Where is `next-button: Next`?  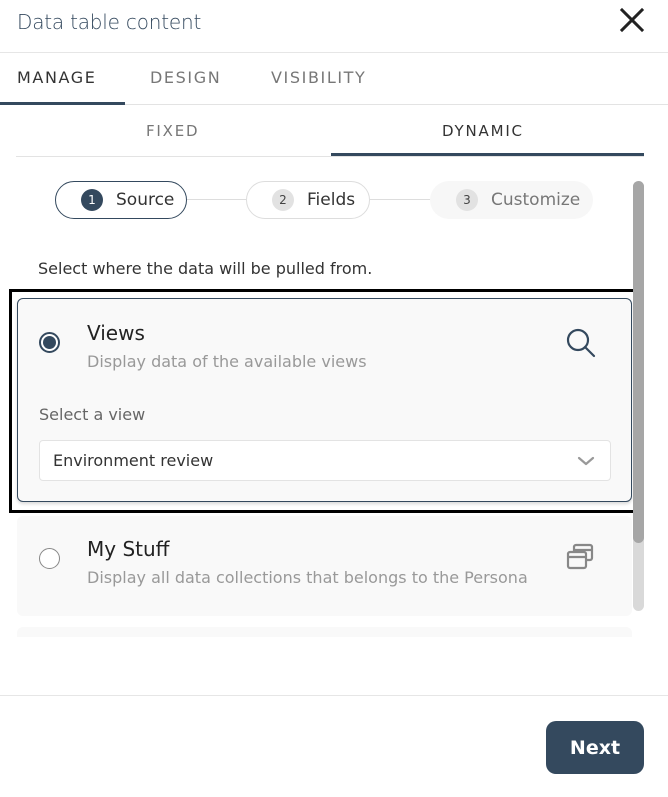 next-button: Next is located at coordinates (595, 747).